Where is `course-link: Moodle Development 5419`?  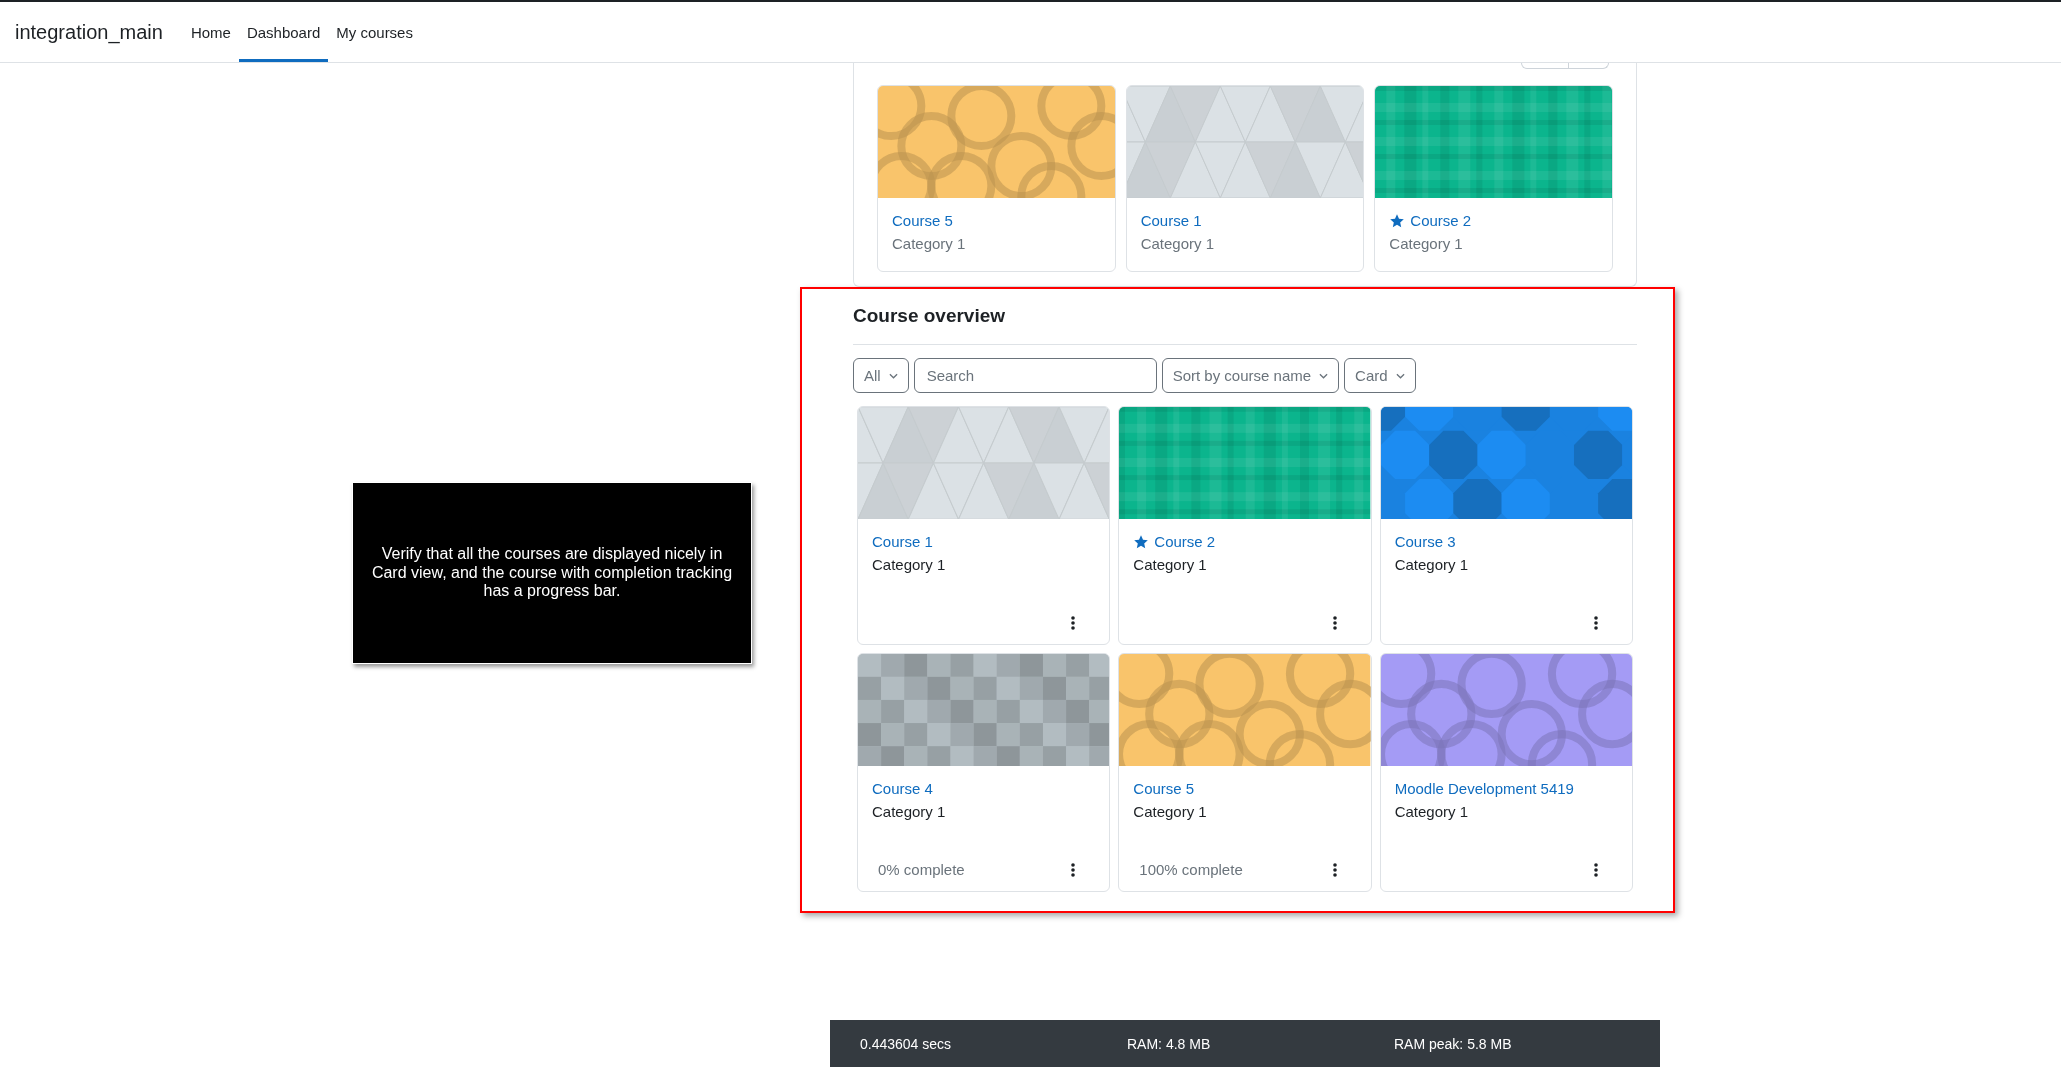 course-link: Moodle Development 5419 is located at coordinates (1484, 788).